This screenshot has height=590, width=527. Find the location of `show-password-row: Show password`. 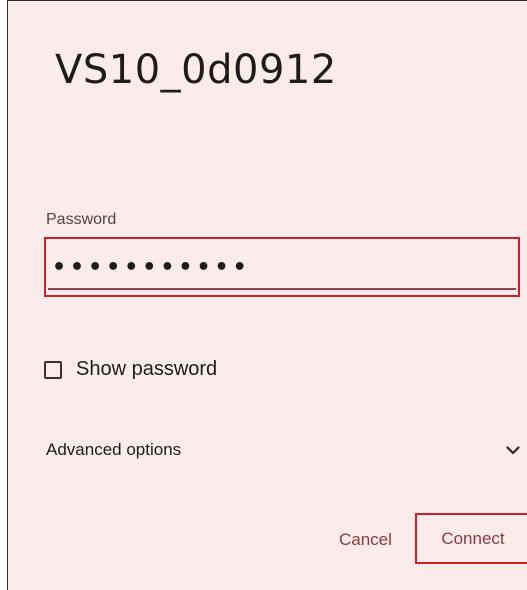

show-password-row: Show password is located at coordinates (130, 369).